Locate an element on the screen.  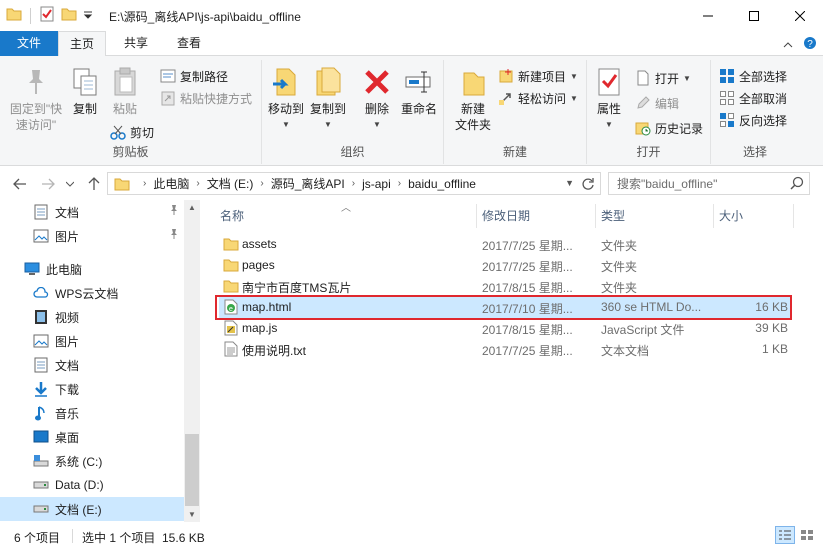
details-view-icon is located at coordinates (785, 535).